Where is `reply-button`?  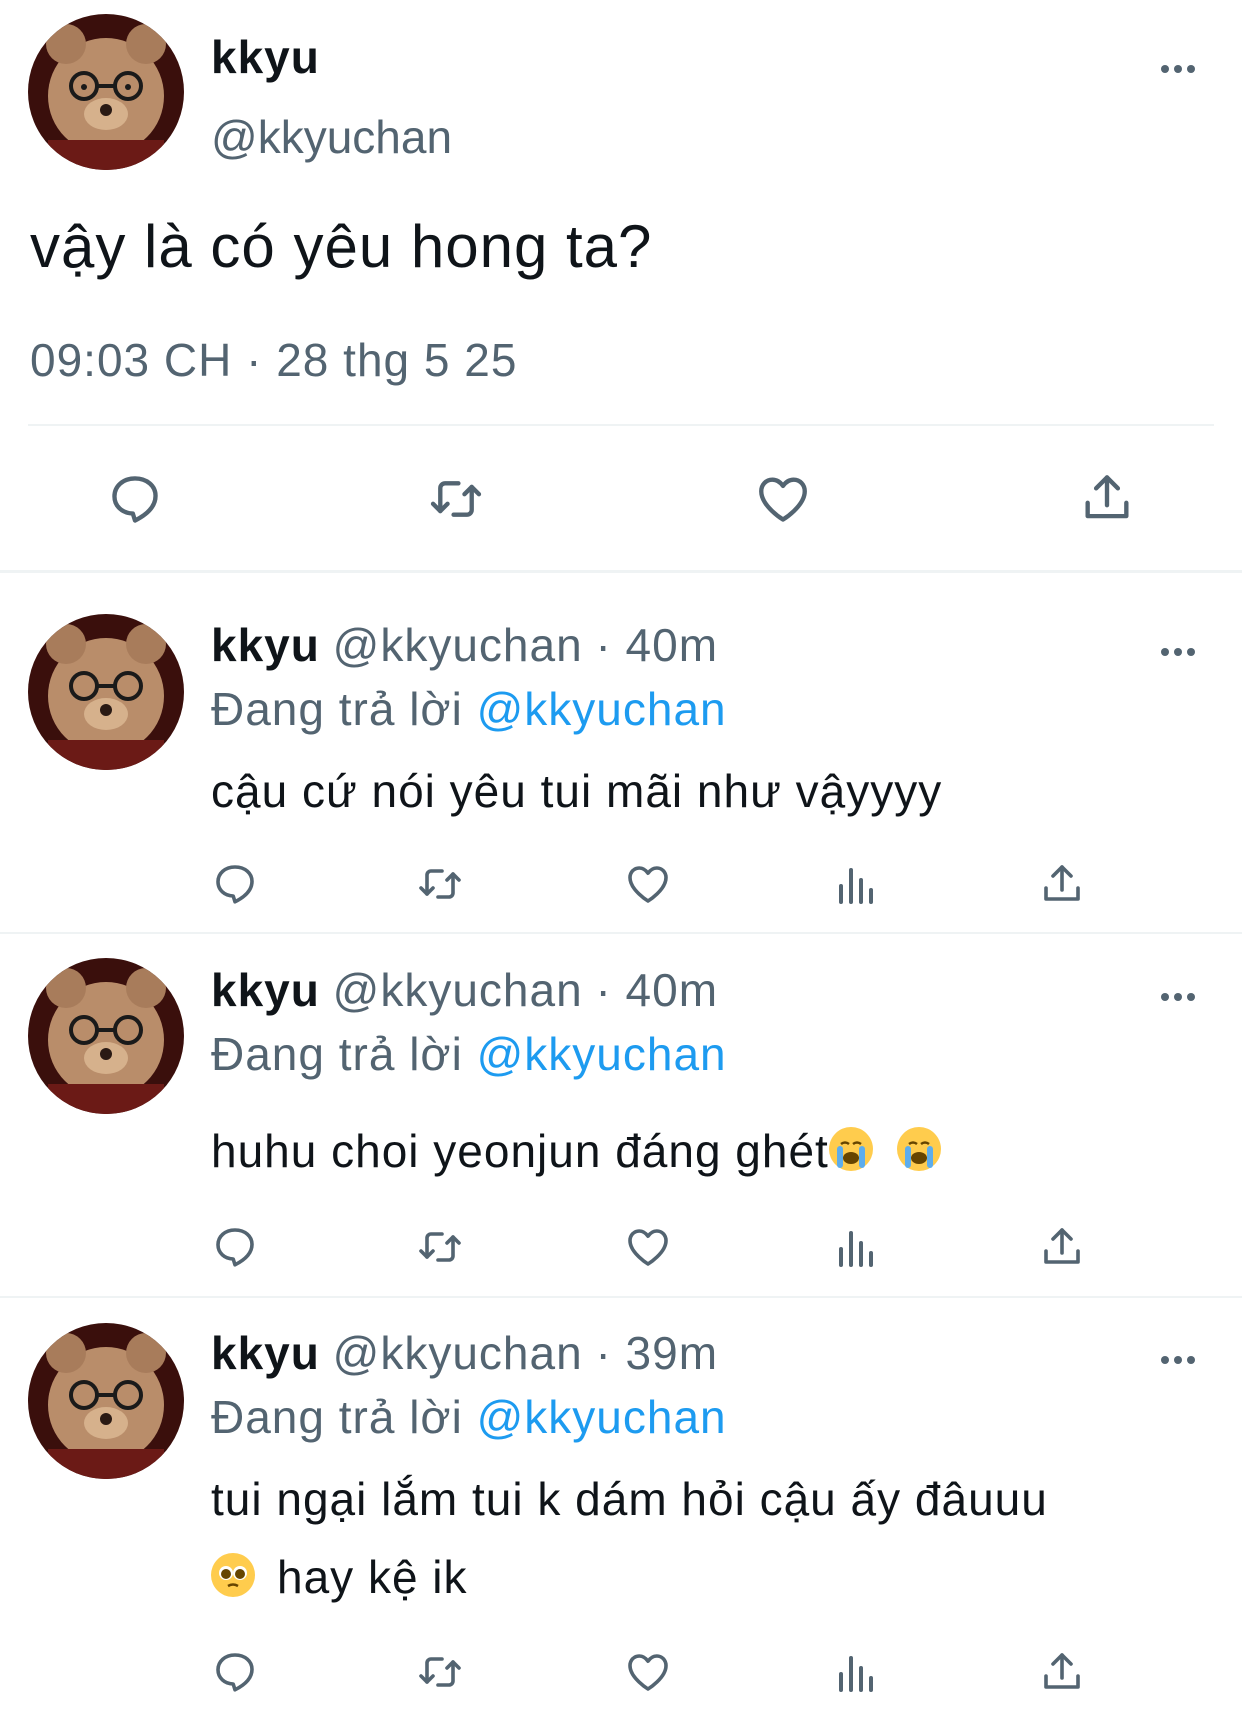 reply-button is located at coordinates (135, 499).